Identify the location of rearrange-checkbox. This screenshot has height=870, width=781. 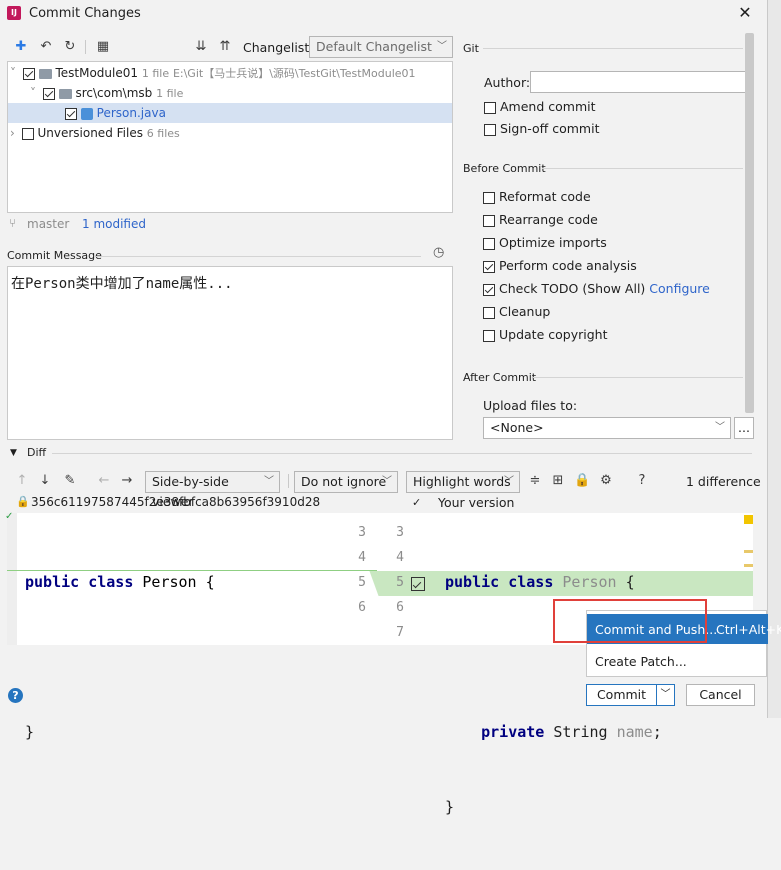
(489, 220).